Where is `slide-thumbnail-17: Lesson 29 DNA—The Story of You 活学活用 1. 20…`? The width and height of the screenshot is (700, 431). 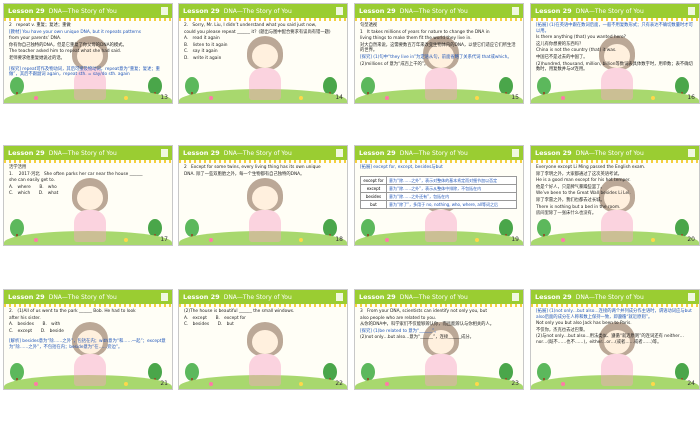 slide-thumbnail-17: Lesson 29 DNA—The Story of You 活学活用 1. 20… is located at coordinates (88, 195).